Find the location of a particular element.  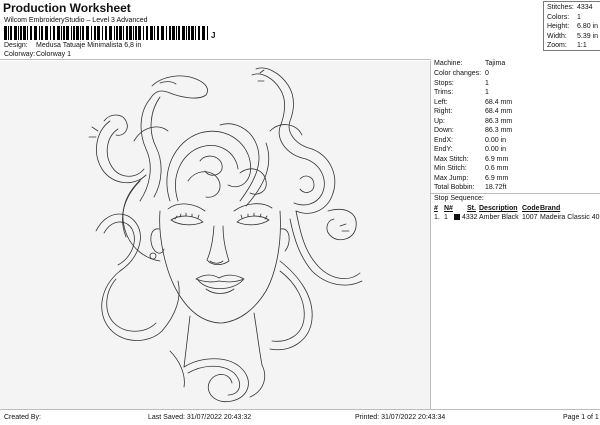

created-by: Created By: is located at coordinates (22, 417).